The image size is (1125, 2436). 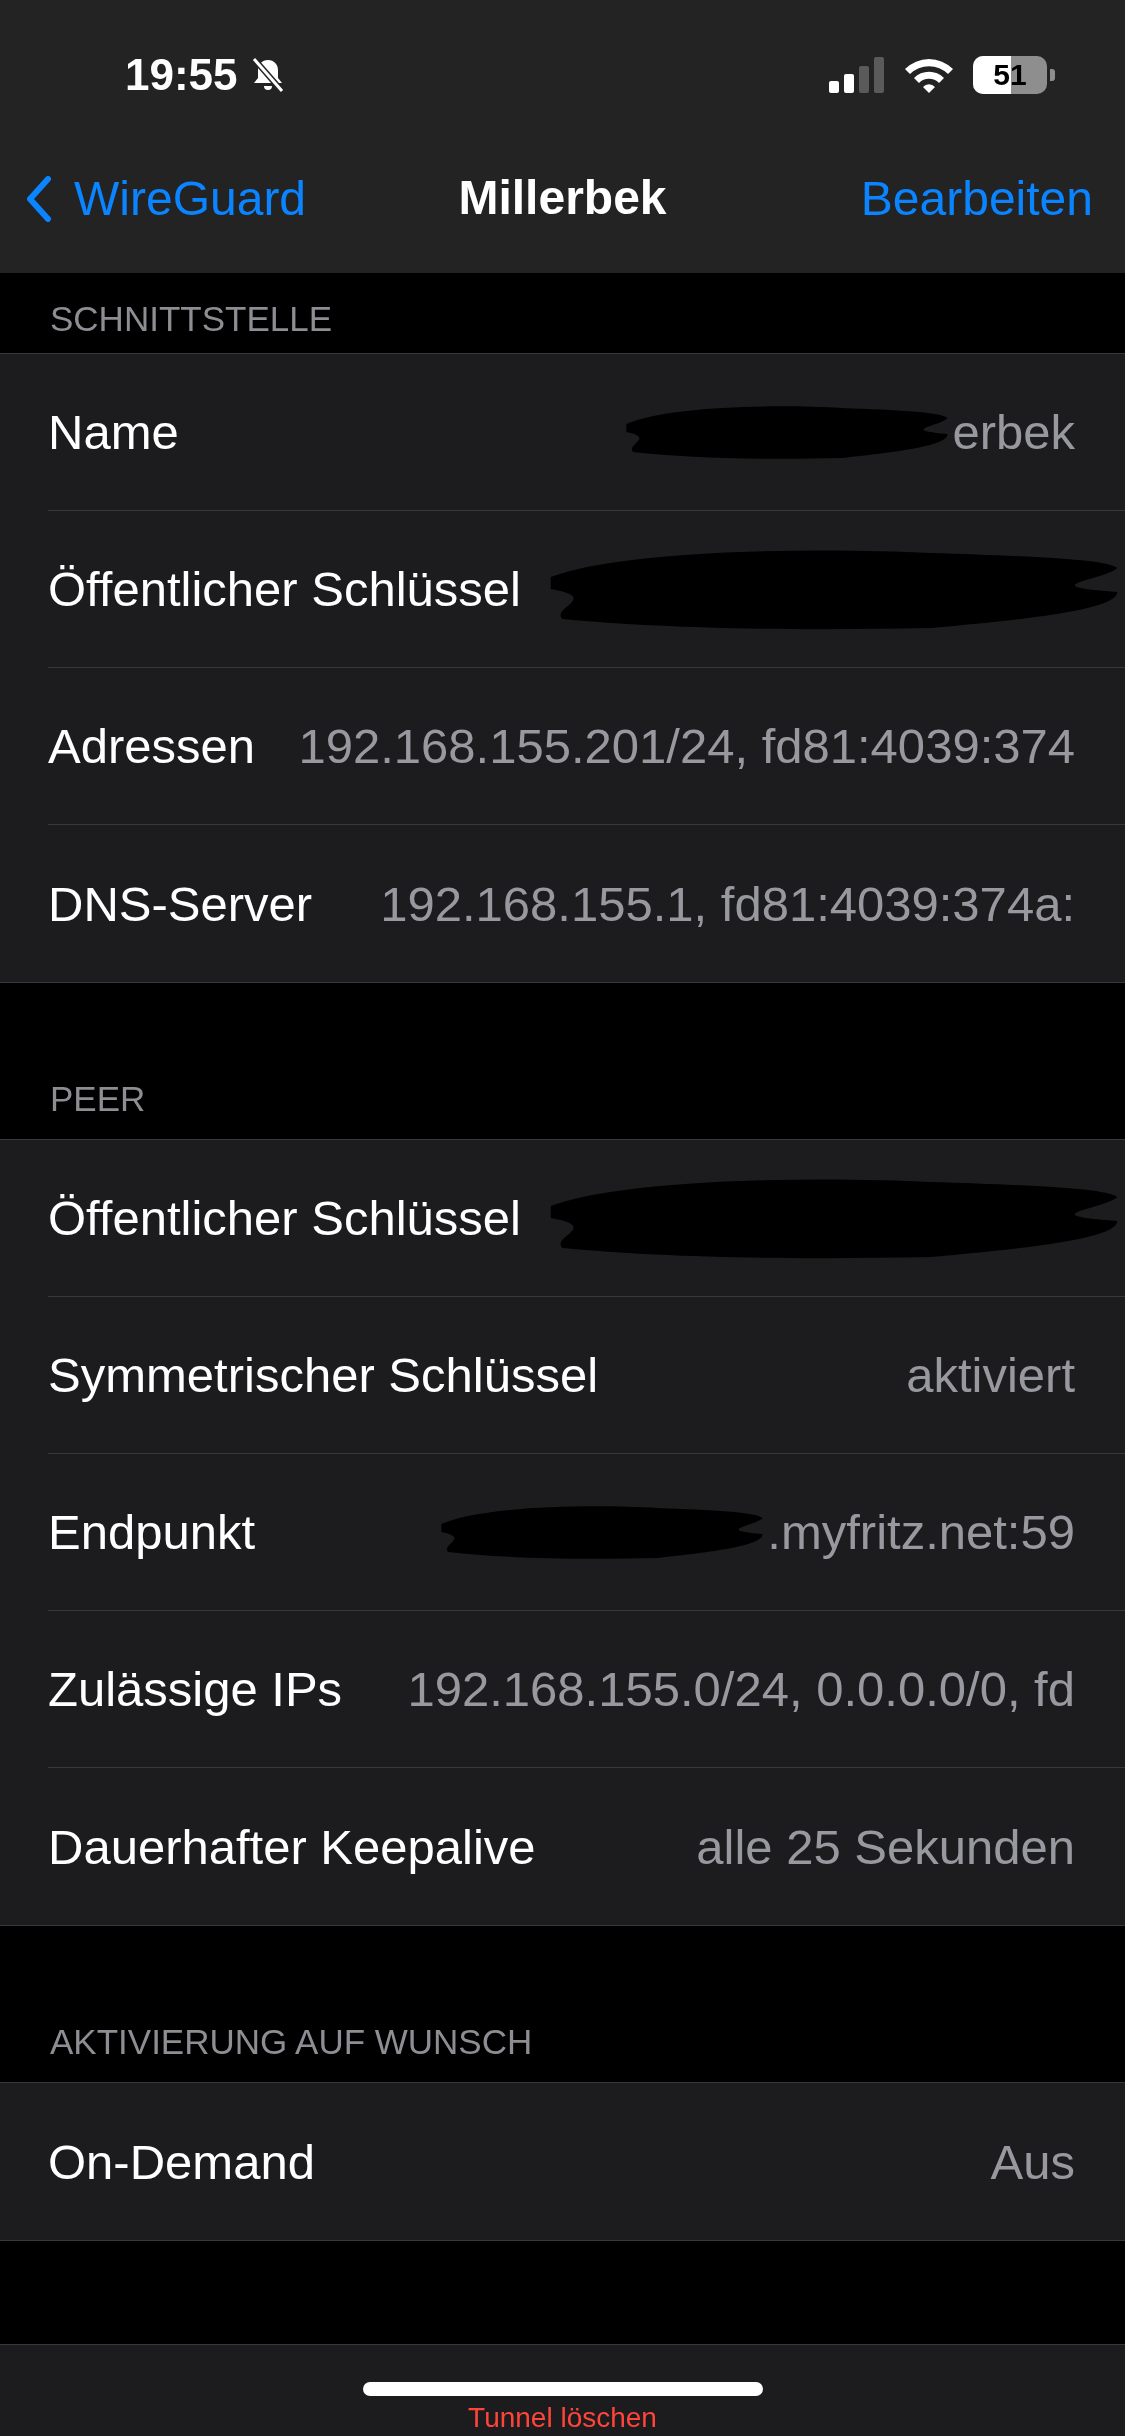 What do you see at coordinates (98, 1099) in the screenshot?
I see `section-header: PEER` at bounding box center [98, 1099].